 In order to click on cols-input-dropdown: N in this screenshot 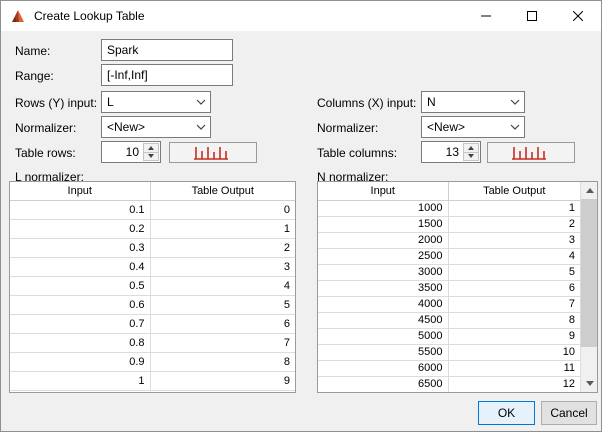, I will do `click(473, 102)`.